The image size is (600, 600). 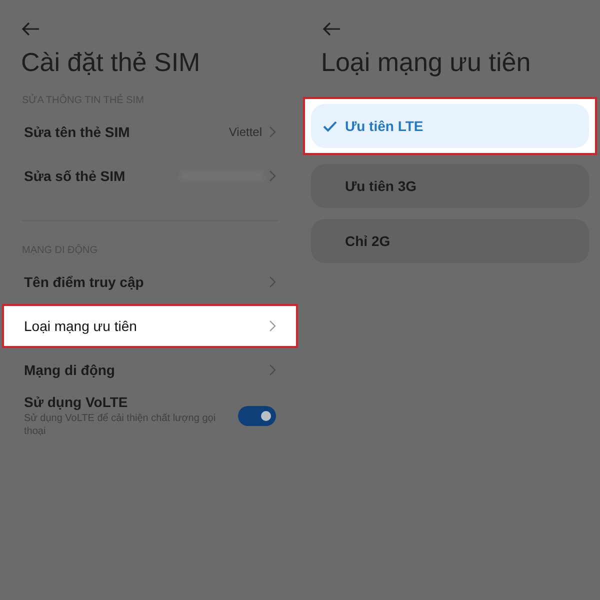 I want to click on settings-item: Sửa tên thẻ SIM Viettel, so click(x=150, y=132).